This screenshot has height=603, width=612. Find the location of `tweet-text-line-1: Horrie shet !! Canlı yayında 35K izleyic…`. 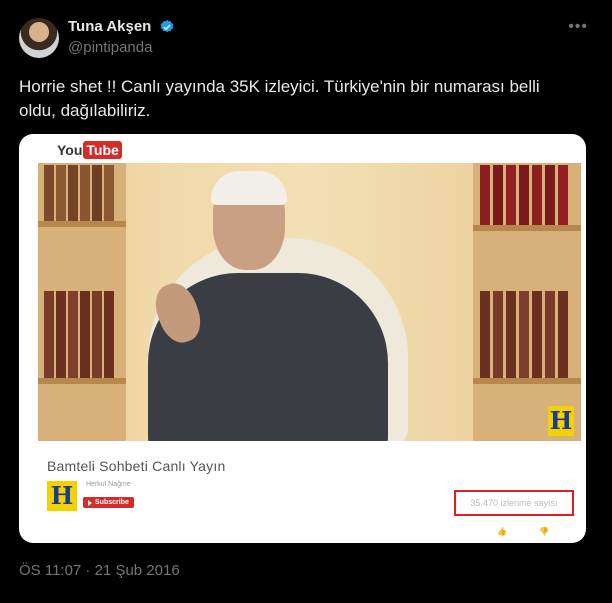

tweet-text-line-1: Horrie shet !! Canlı yayında 35K izleyic… is located at coordinates (279, 86).